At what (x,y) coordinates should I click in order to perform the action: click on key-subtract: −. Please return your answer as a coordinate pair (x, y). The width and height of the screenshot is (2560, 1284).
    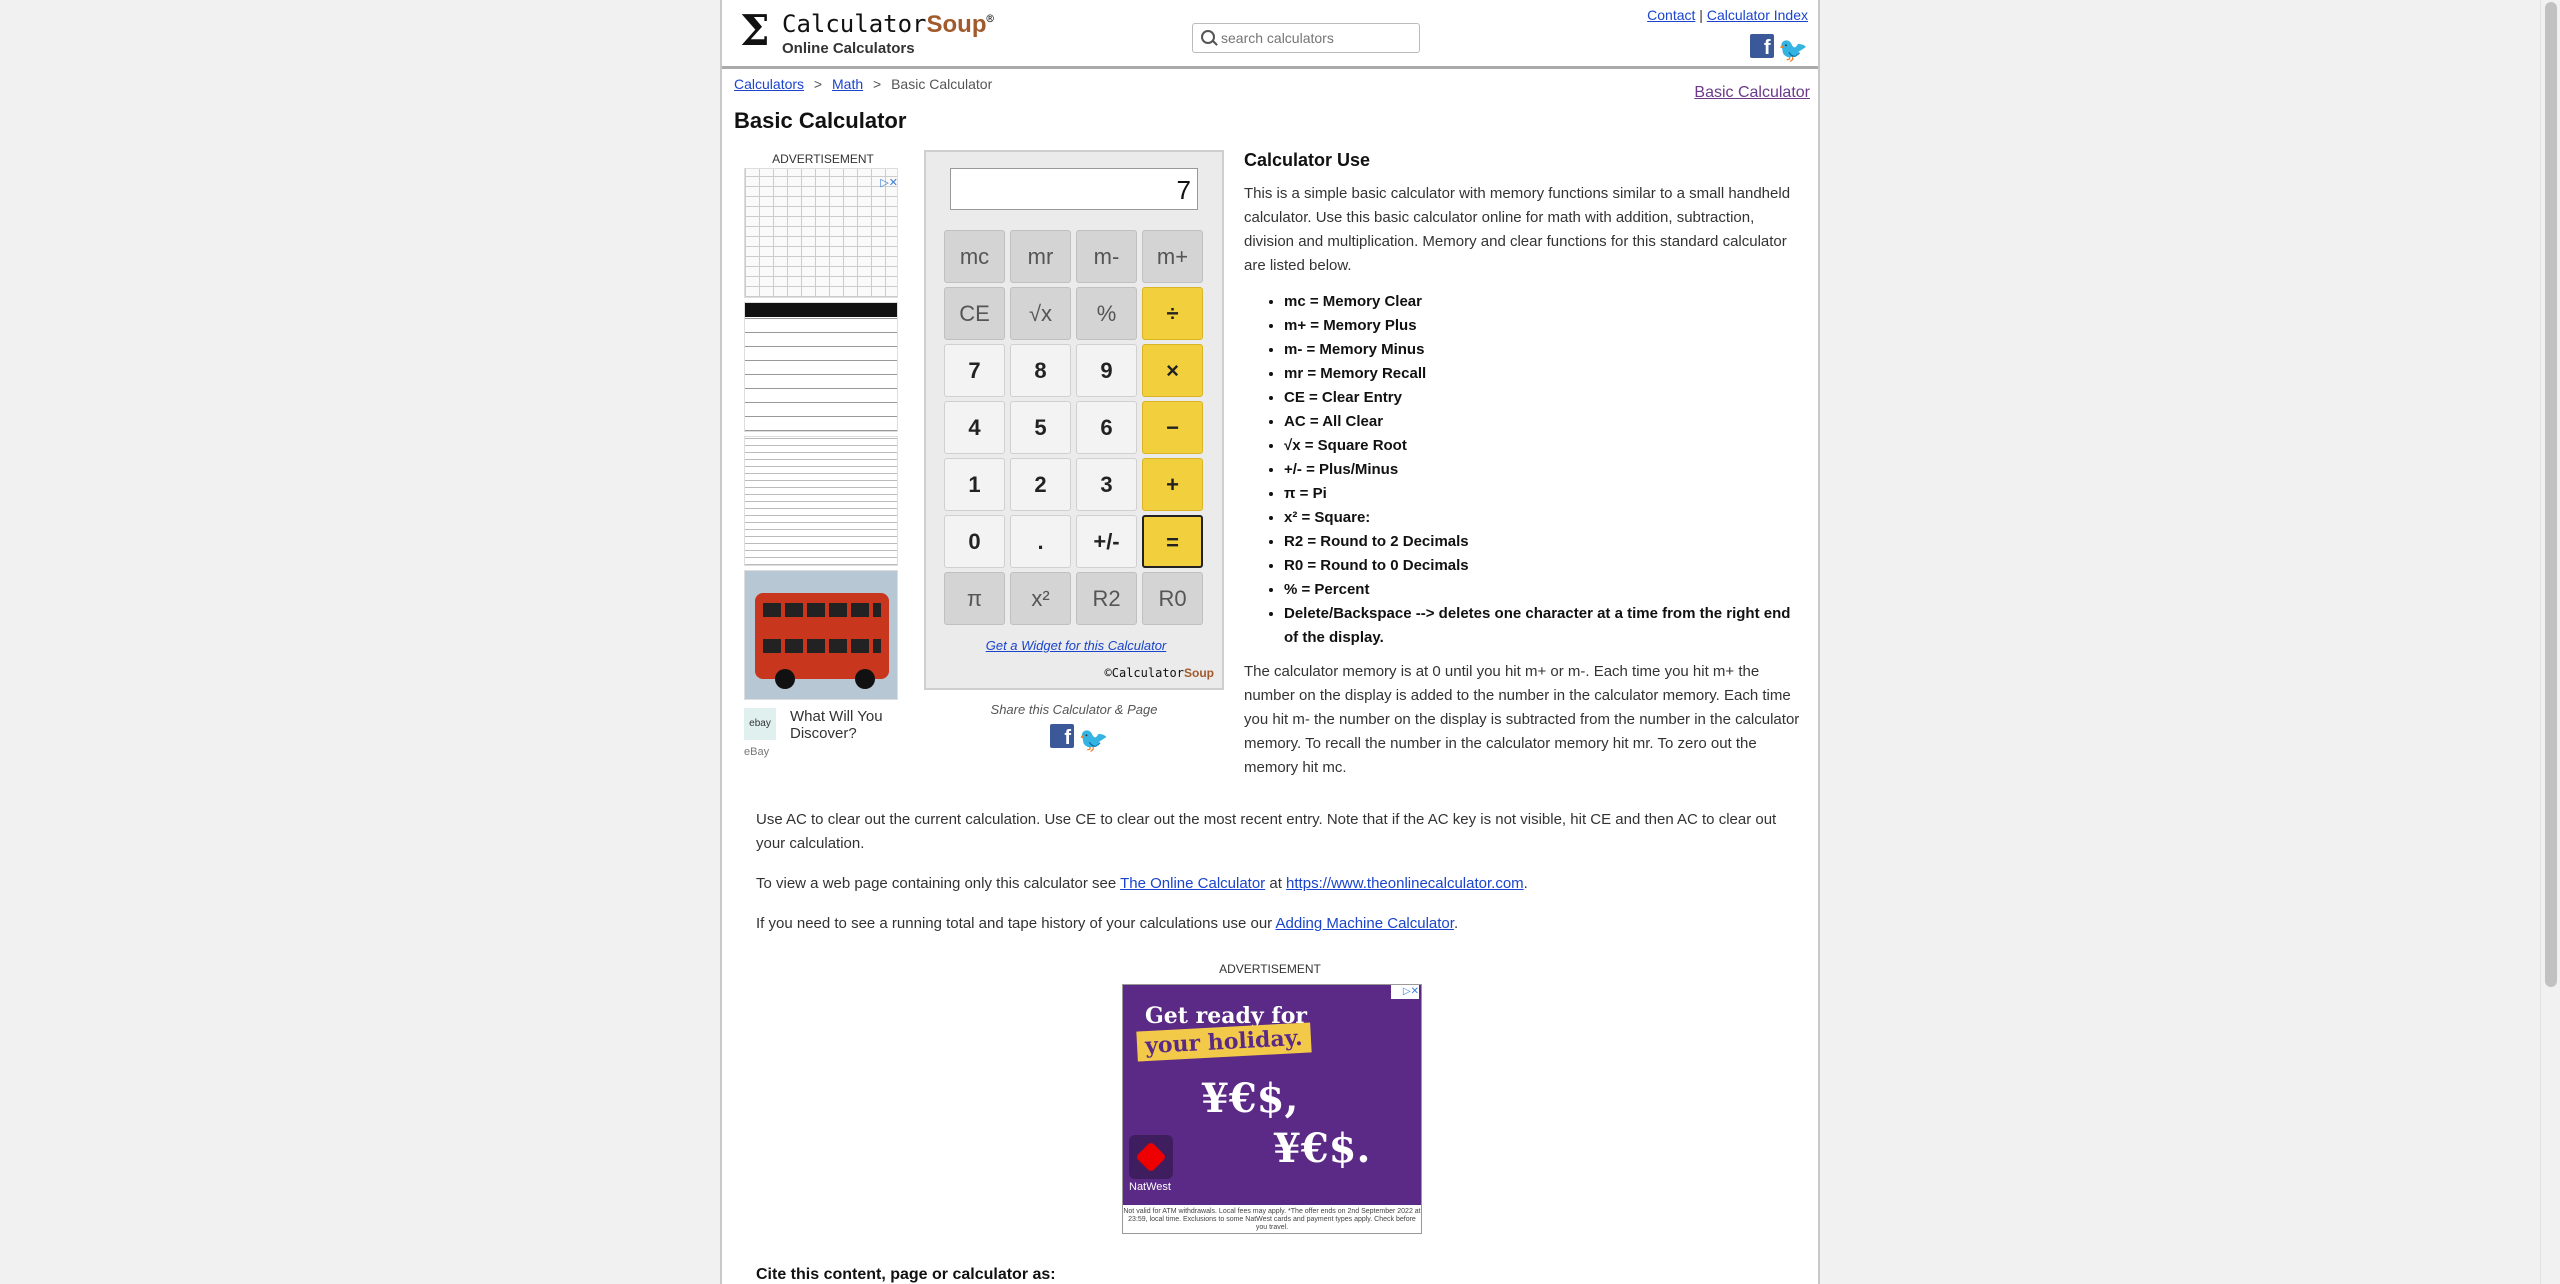
    Looking at the image, I should click on (1172, 427).